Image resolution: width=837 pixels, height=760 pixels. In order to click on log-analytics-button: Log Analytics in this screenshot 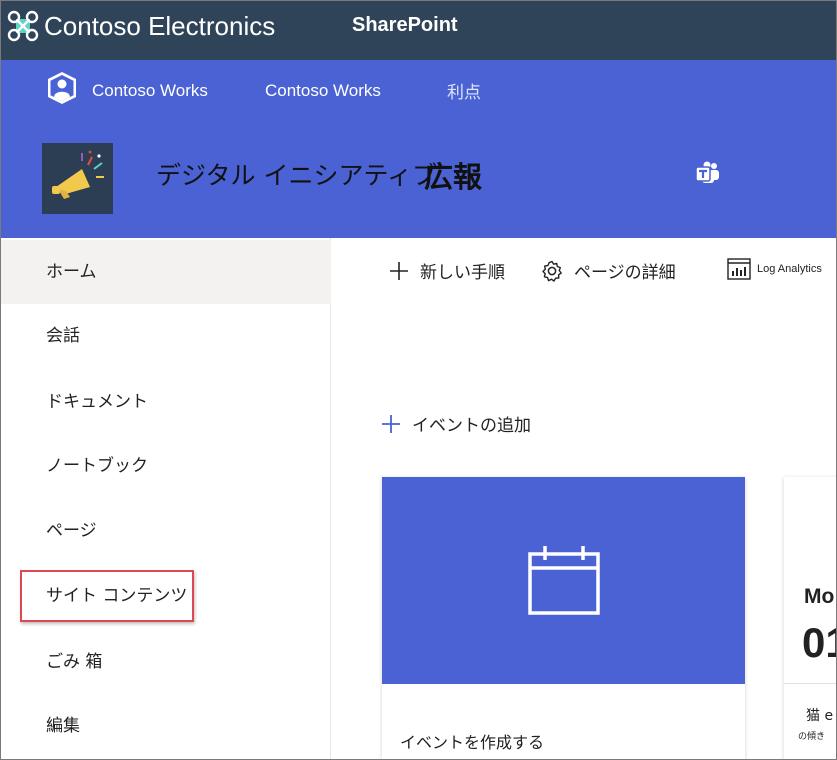, I will do `click(774, 269)`.